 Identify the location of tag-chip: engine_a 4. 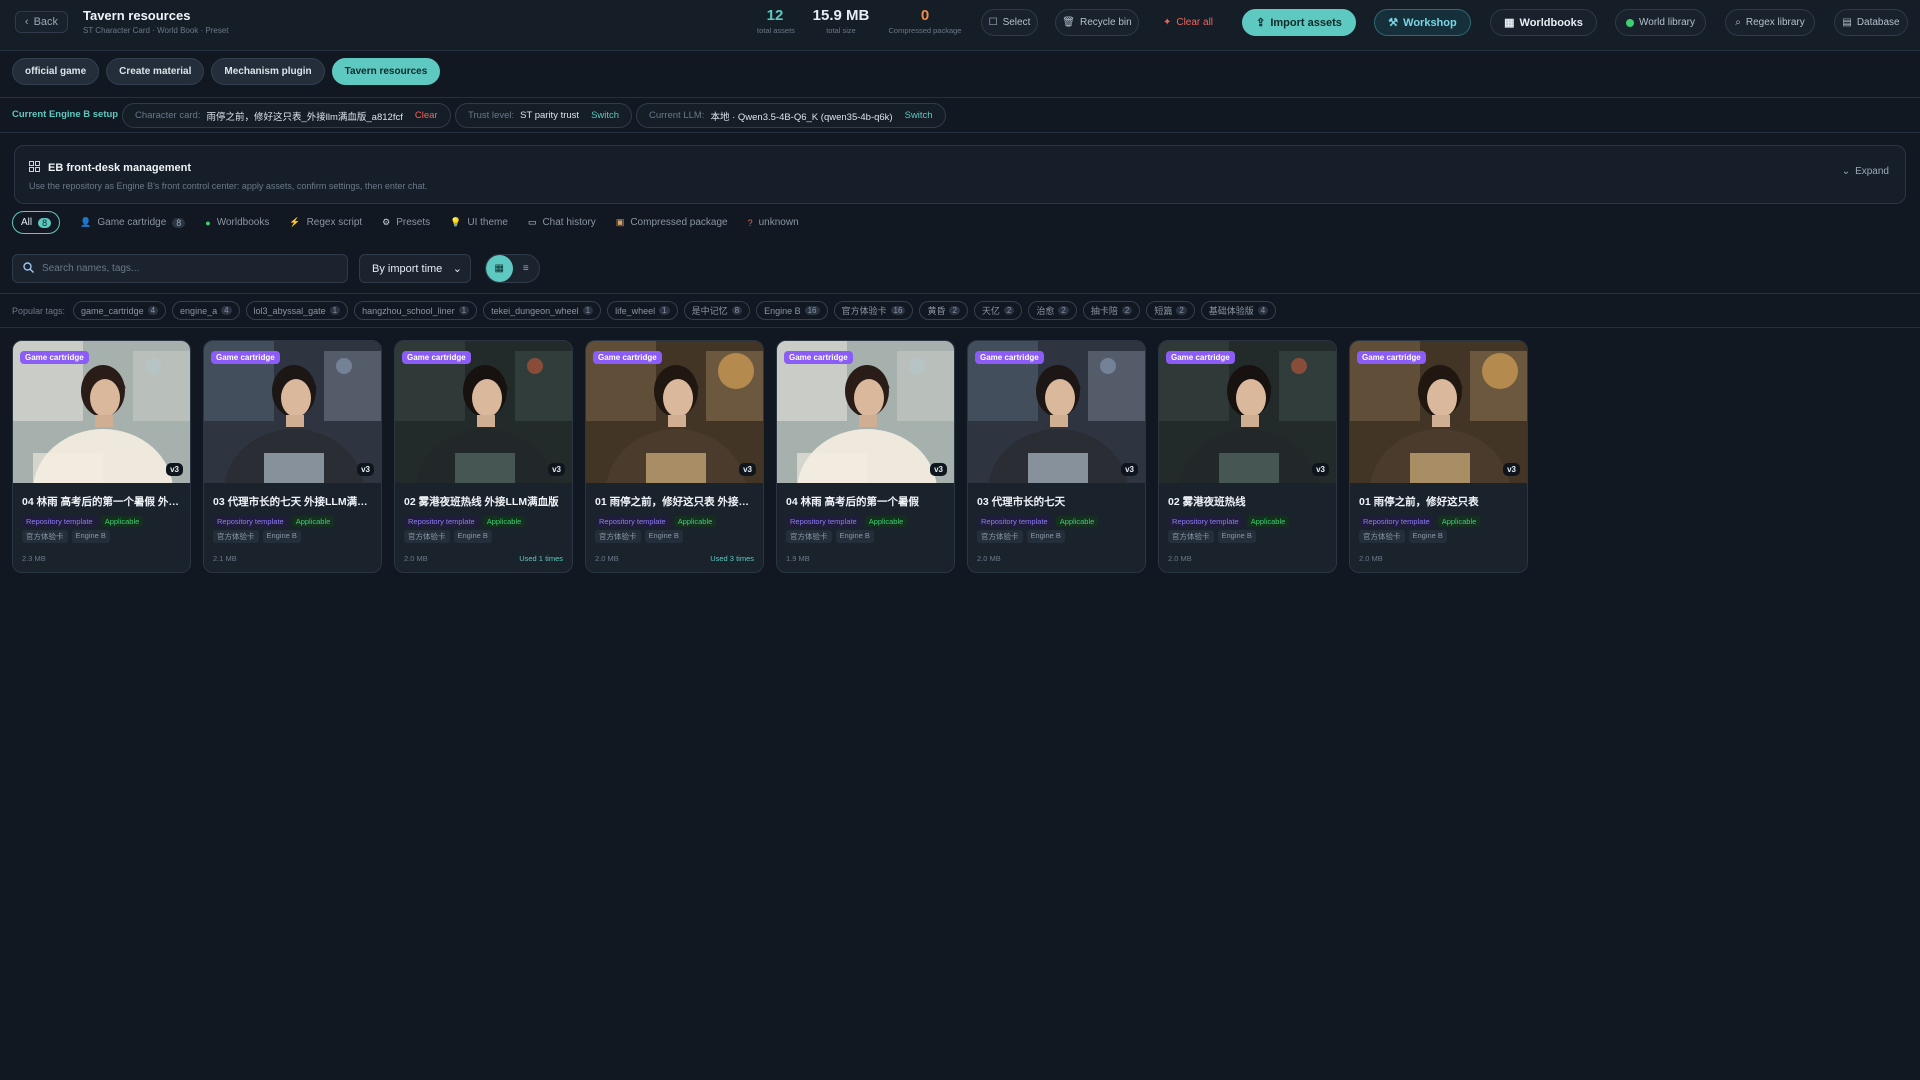
(206, 310).